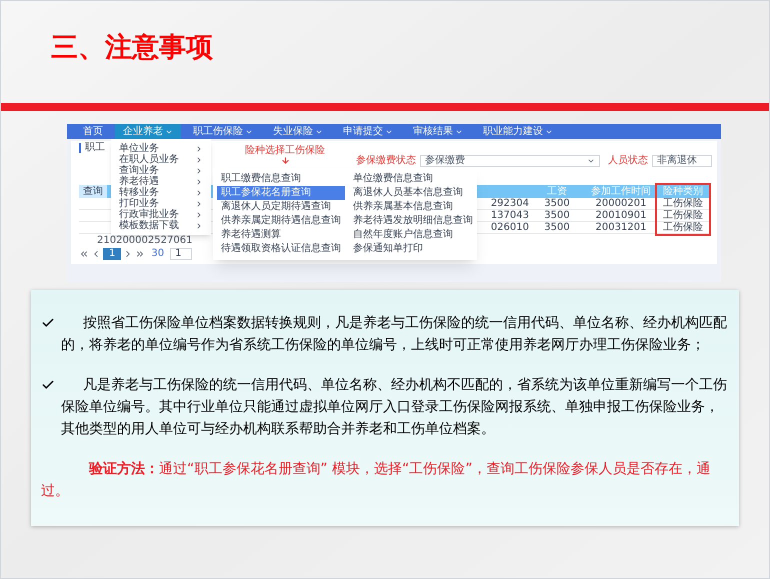 Image resolution: width=770 pixels, height=579 pixels. Describe the element at coordinates (394, 334) in the screenshot. I see `note-text: 按照省工伤保险单位档案数据转换规则，凡是养老与工伤保险的统一信用代码、单位名称、经办机构匹配的，将养老的单位编号作为省系统工伤保险的单位编号，上线时可正常使用养老网厅办理工伤保险业务；` at that location.